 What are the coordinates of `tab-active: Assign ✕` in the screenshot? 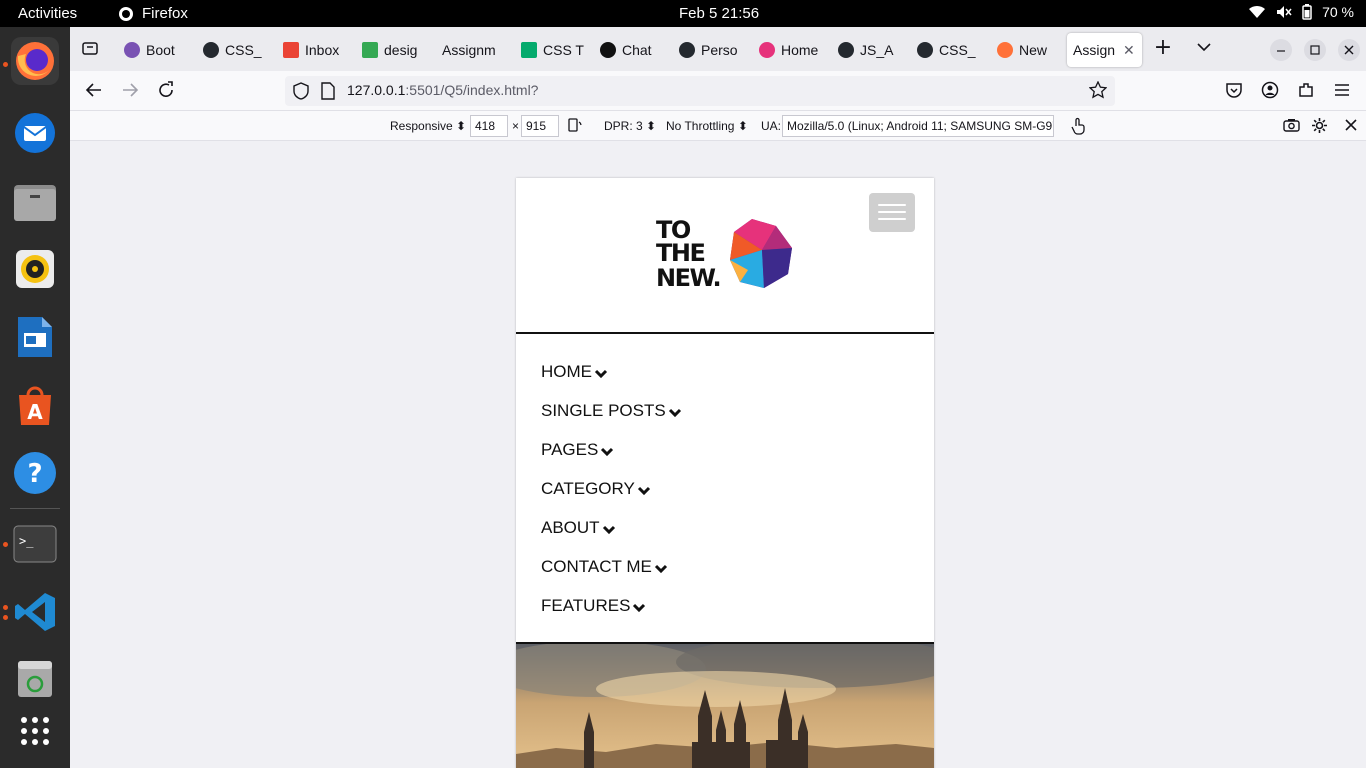 It's located at (1104, 50).